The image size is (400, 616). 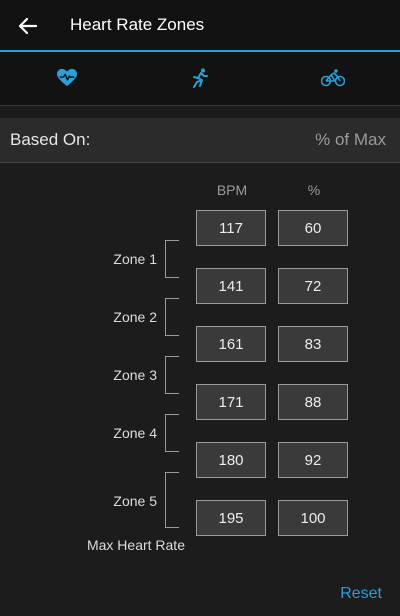 I want to click on cycling-icon, so click(x=333, y=78).